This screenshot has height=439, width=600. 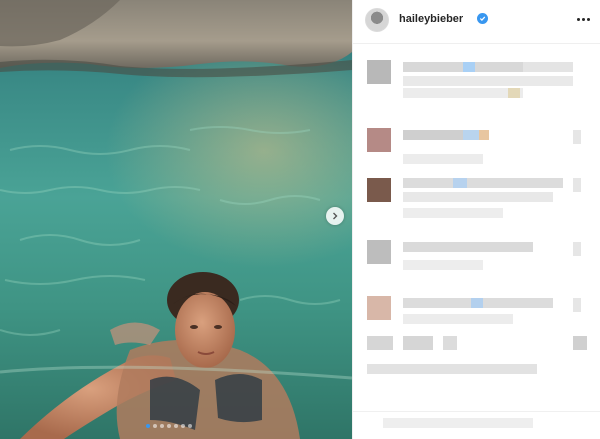 I want to click on carousel-dots, so click(x=169, y=426).